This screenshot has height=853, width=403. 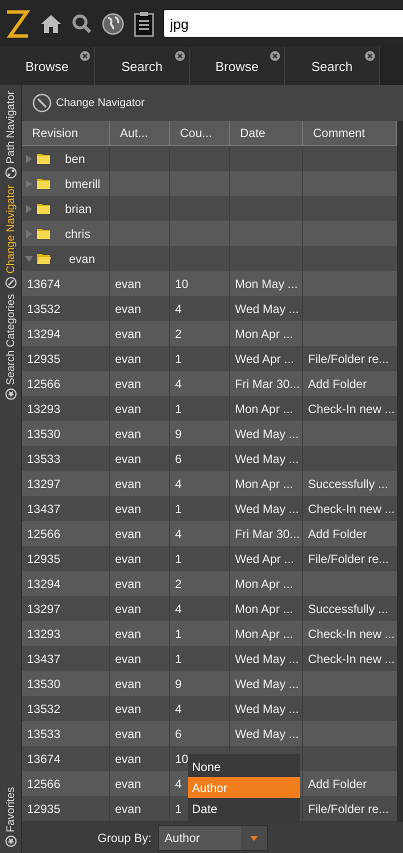 What do you see at coordinates (75, 159) in the screenshot?
I see `group-name: ben` at bounding box center [75, 159].